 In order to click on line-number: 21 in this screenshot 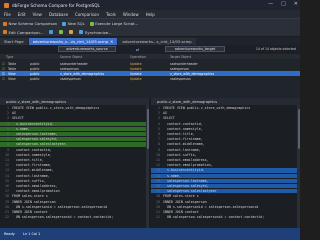, I will do `click(158, 212)`.